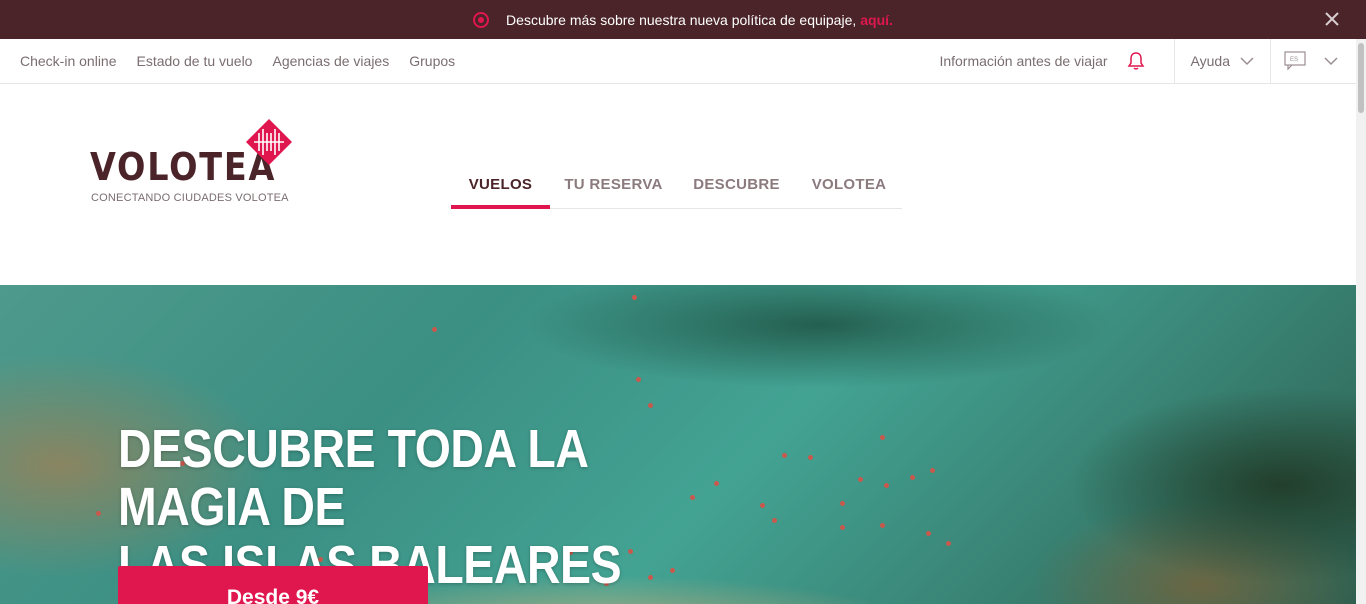 This screenshot has width=1366, height=604. Describe the element at coordinates (195, 61) in the screenshot. I see `flight-status-link: Estado de tu vuelo` at that location.